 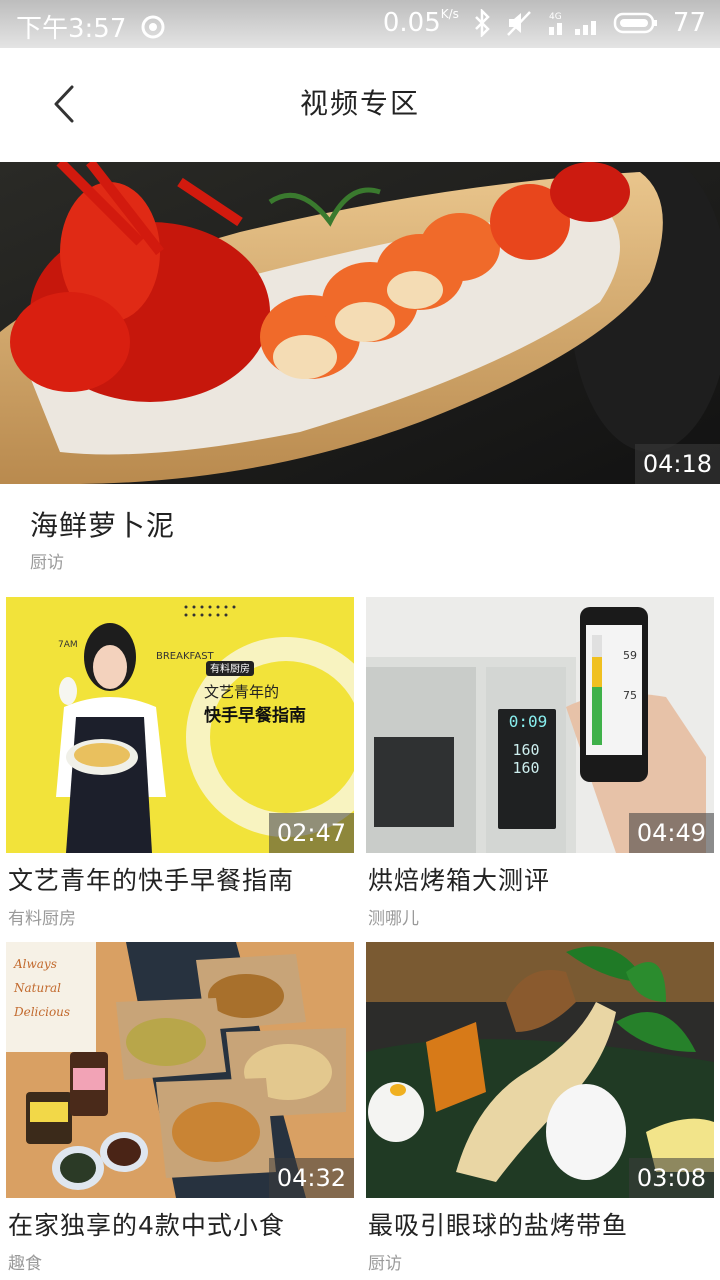 I want to click on video-card: 0:09 160 160 59 75 04:49 烘焙烤箱大测评 测哪儿, so click(x=540, y=767).